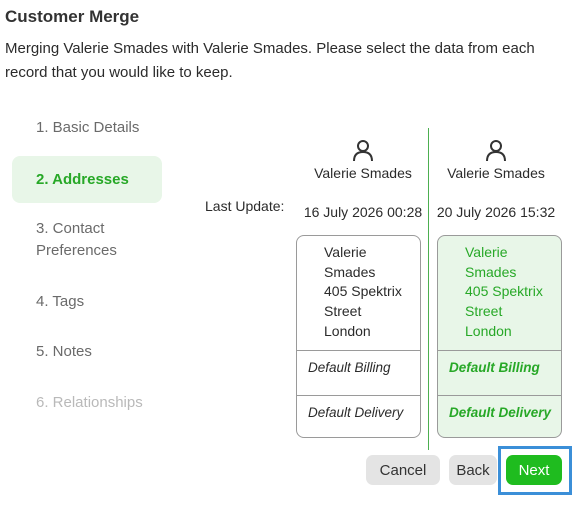 The image size is (581, 519). I want to click on page-title: Customer Merge, so click(72, 16).